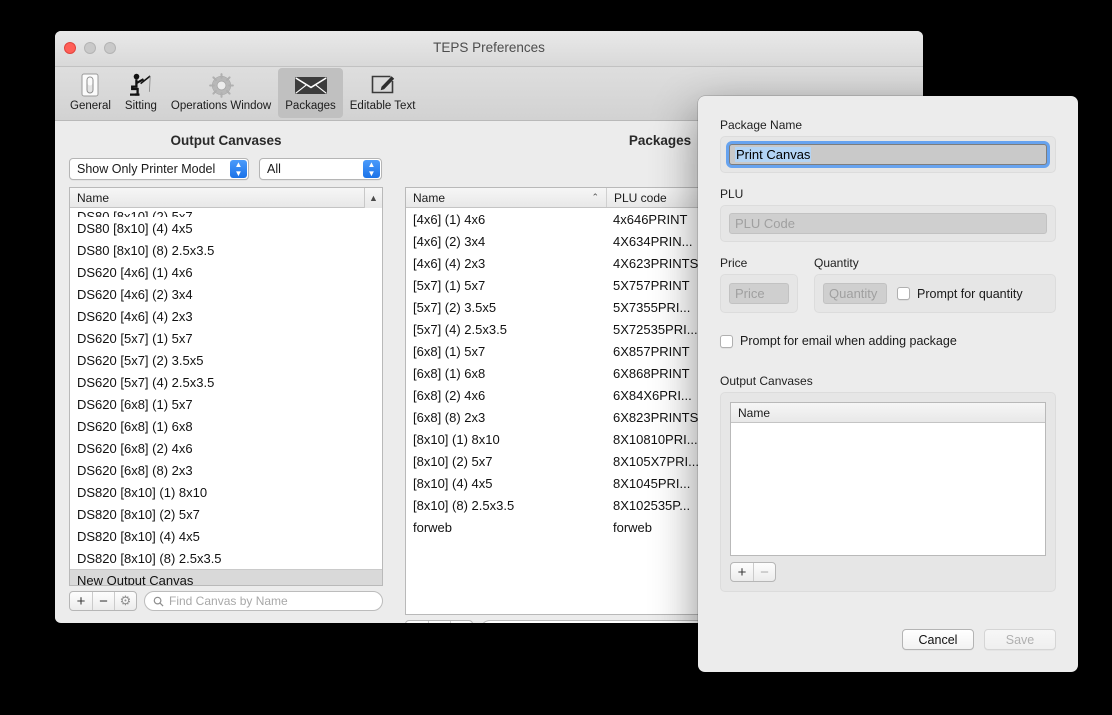 The width and height of the screenshot is (1112, 715). I want to click on remove-package-button: −, so click(439, 622).